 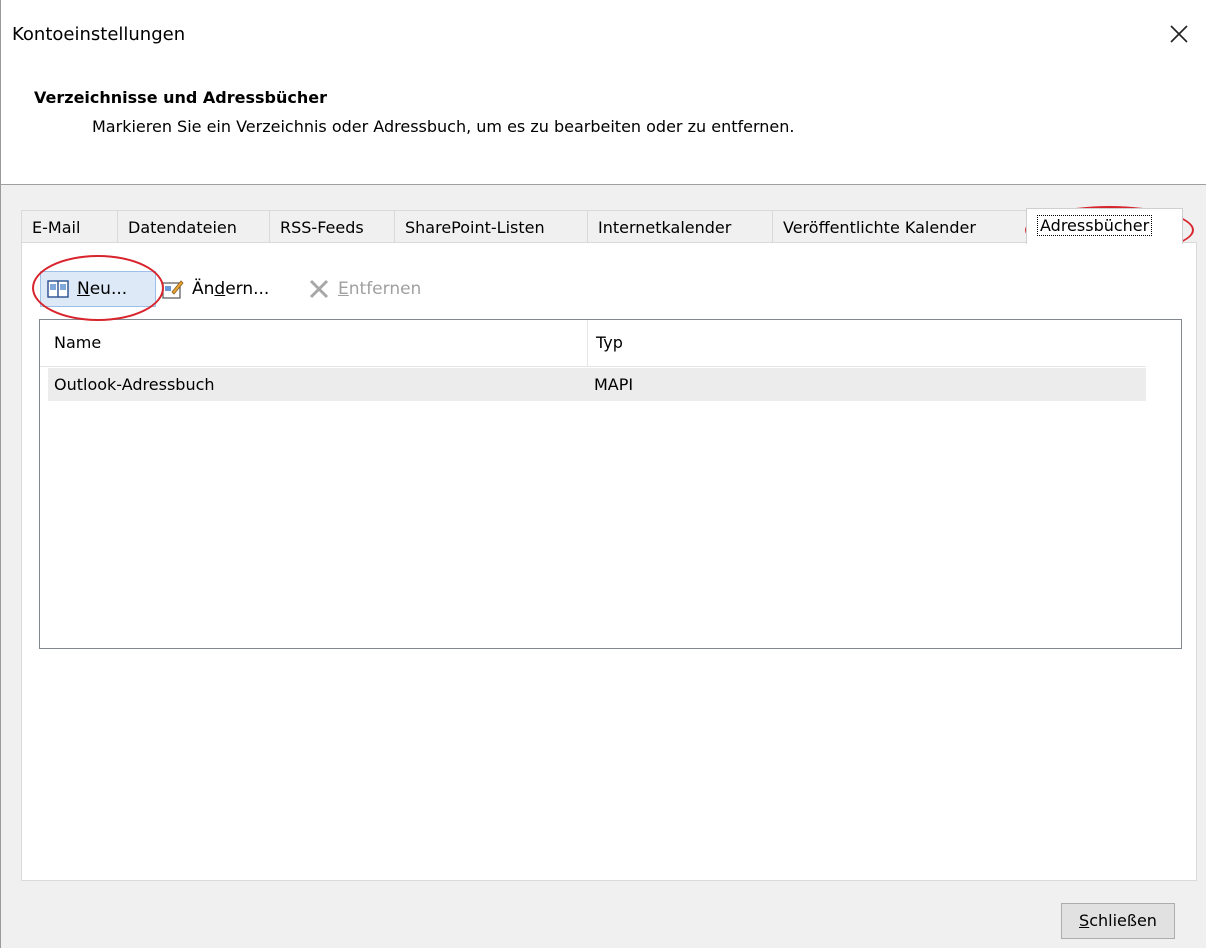 I want to click on tab-label: Internetkalender, so click(x=665, y=227).